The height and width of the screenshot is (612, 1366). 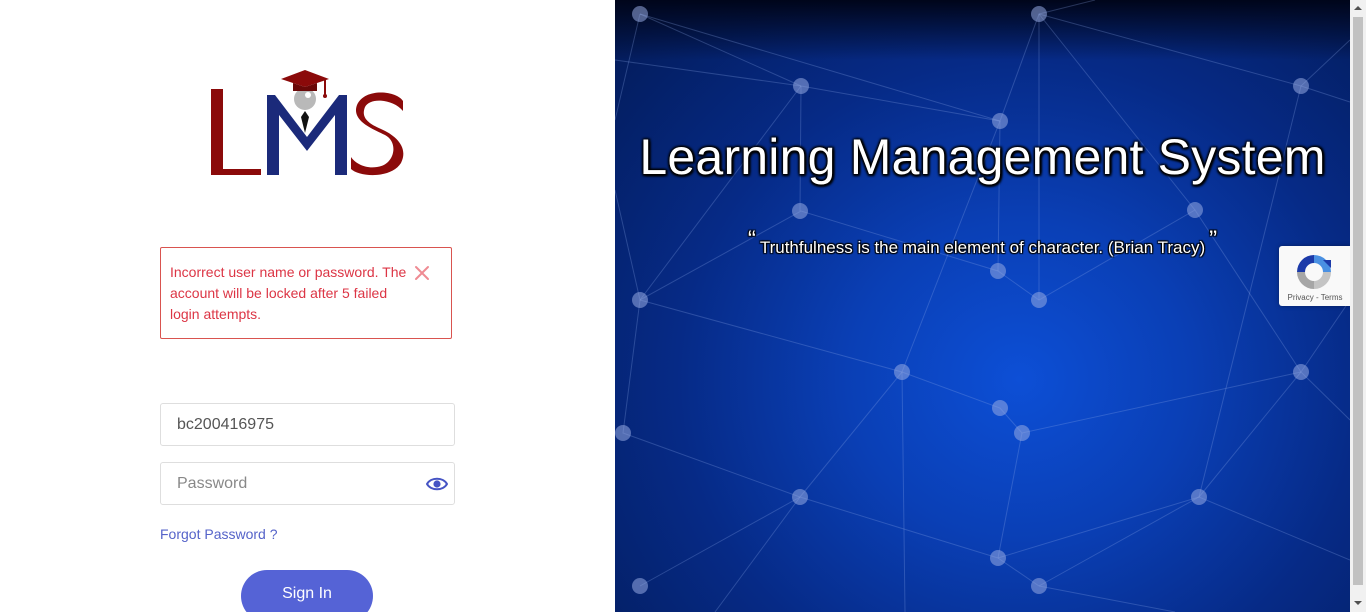 What do you see at coordinates (307, 591) in the screenshot?
I see `sign-in-button: Sign In` at bounding box center [307, 591].